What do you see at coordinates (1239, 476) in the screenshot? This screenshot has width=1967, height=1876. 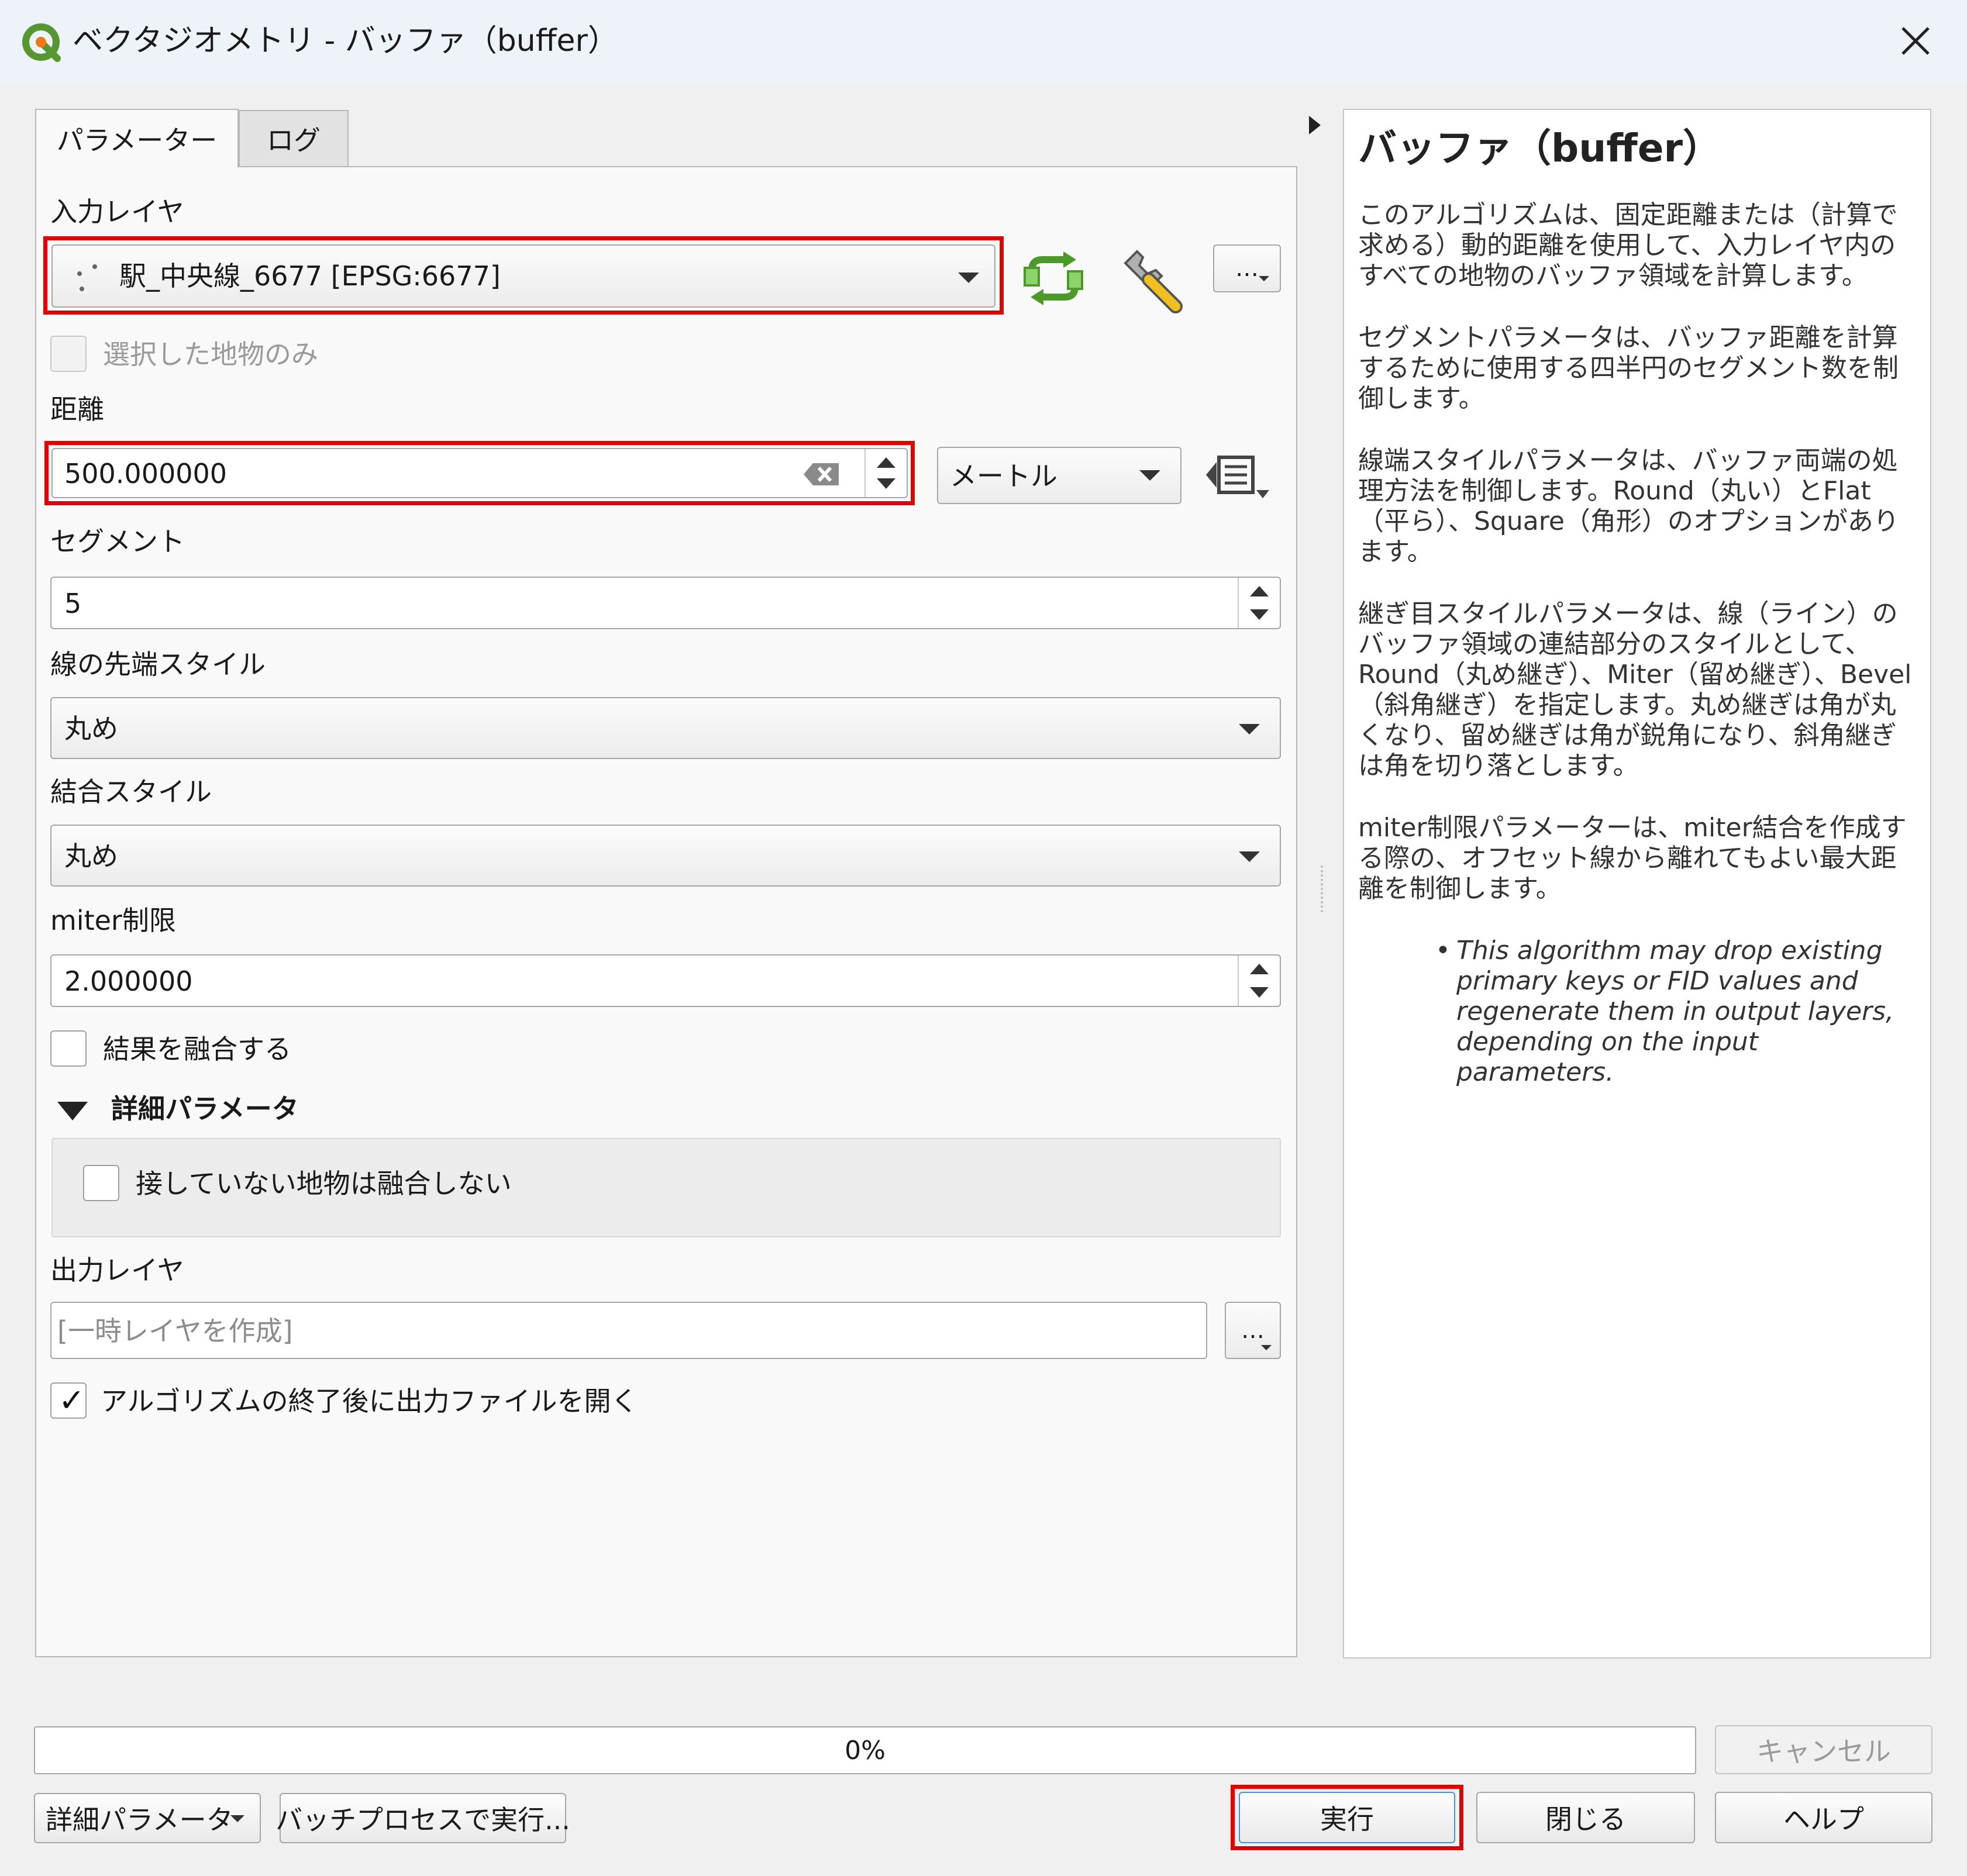 I see `data-defined-icon` at bounding box center [1239, 476].